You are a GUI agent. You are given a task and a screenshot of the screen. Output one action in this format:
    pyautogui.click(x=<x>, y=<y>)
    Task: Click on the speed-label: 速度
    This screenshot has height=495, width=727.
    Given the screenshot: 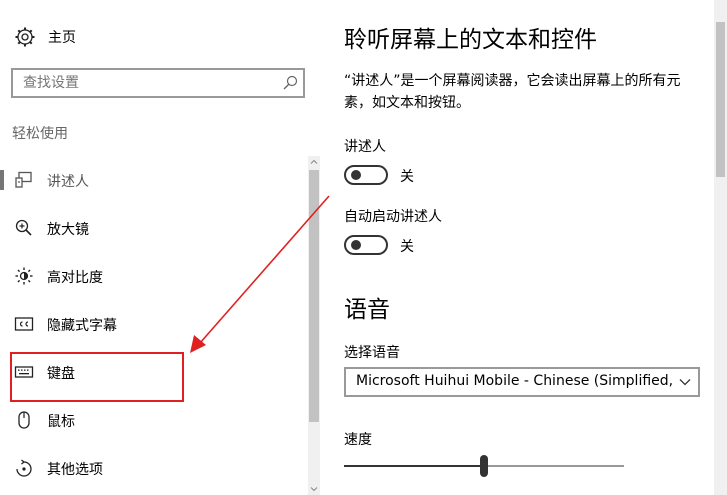 What is the action you would take?
    pyautogui.click(x=358, y=440)
    